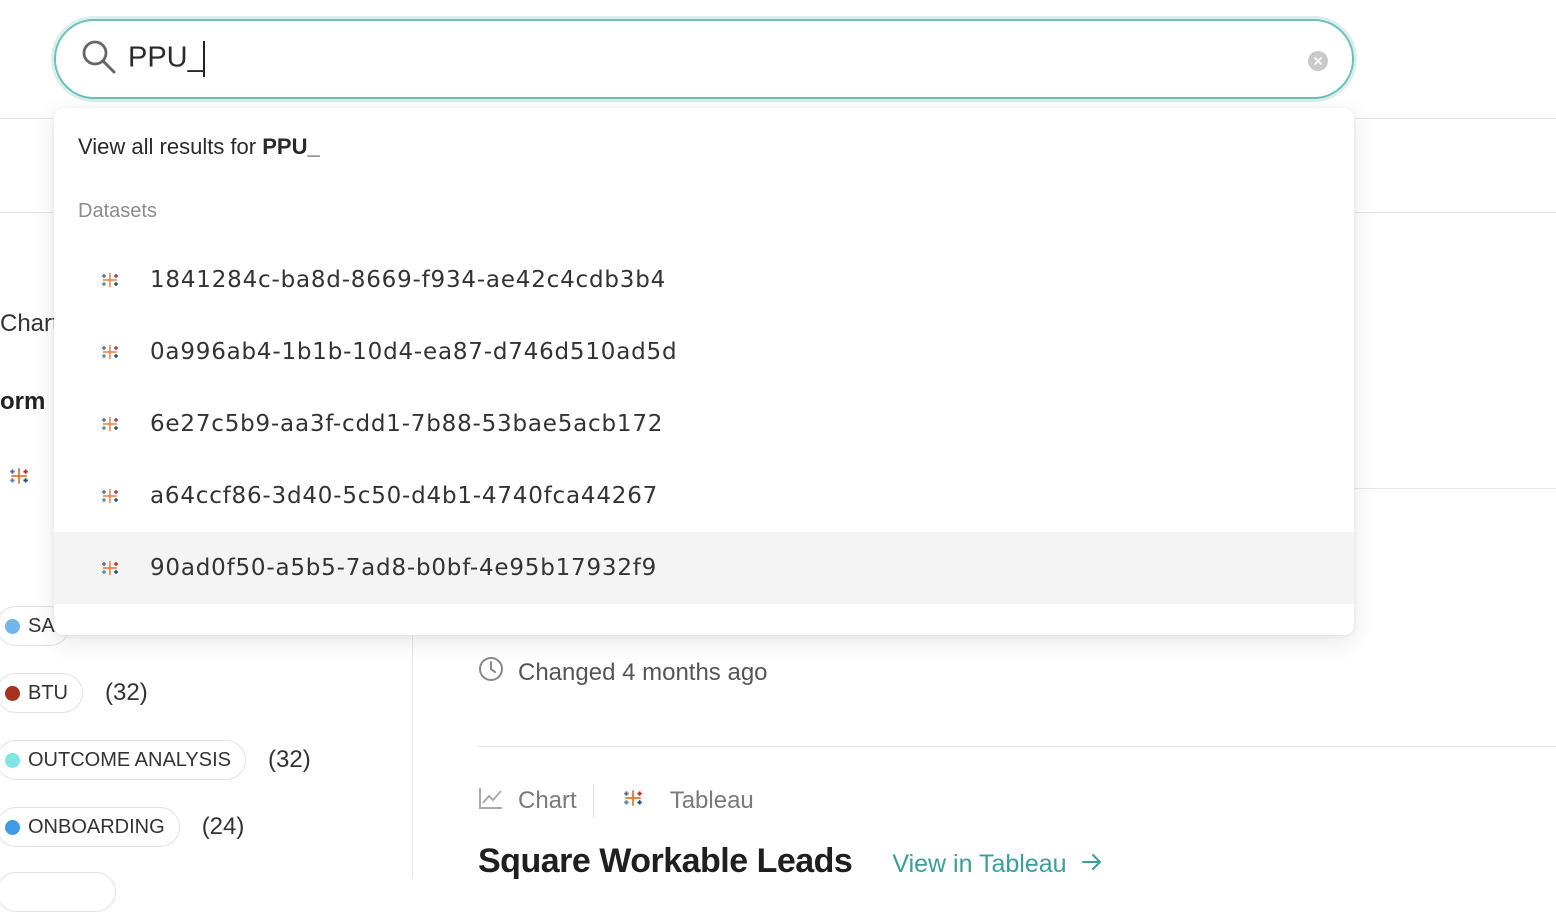 This screenshot has width=1556, height=912. I want to click on search-query-text: PPU_, so click(166, 57).